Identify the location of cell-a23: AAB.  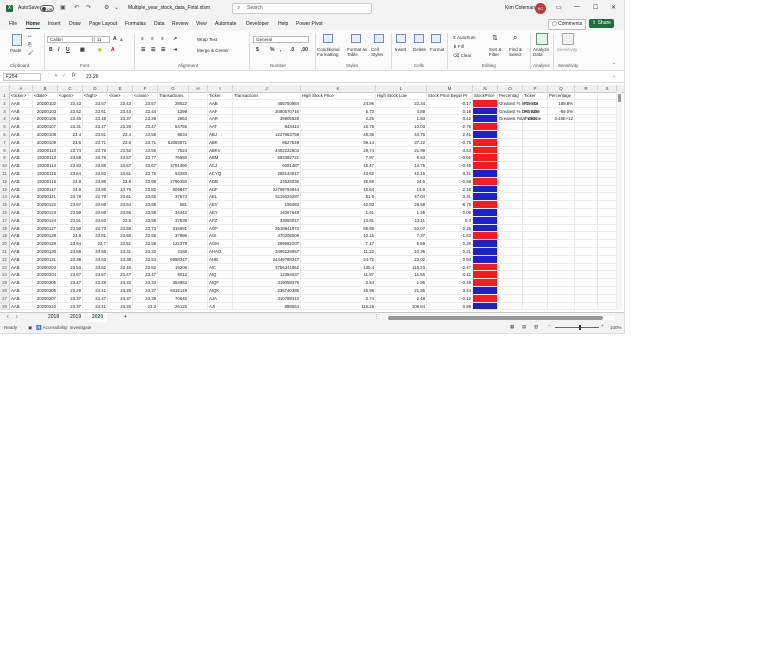
(21, 267).